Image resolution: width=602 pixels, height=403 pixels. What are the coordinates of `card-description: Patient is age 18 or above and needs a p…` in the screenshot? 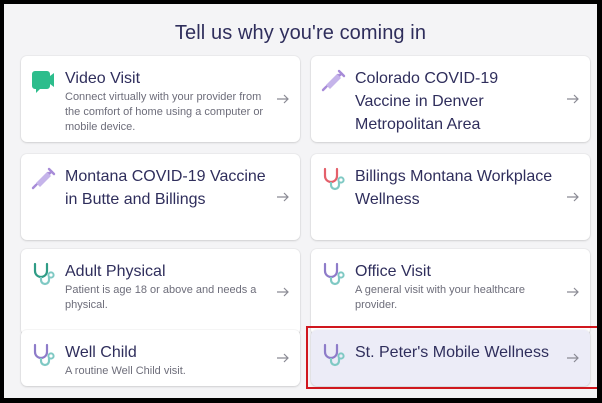 It's located at (161, 297).